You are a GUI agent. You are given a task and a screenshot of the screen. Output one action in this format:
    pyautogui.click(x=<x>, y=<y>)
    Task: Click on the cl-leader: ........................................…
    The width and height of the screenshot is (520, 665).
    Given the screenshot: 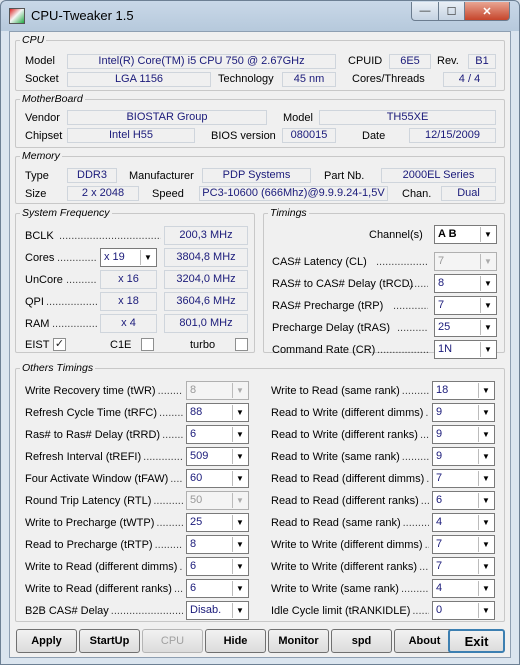 What is the action you would take?
    pyautogui.click(x=402, y=262)
    